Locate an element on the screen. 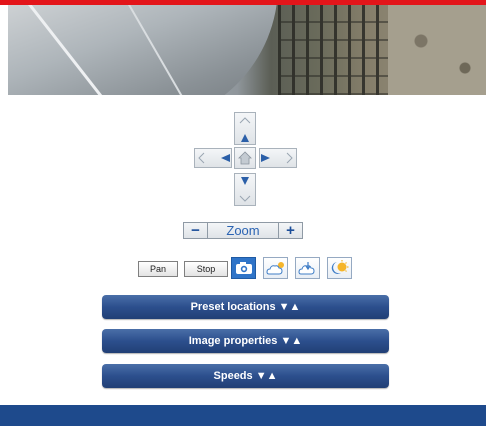 The image size is (486, 426). zoom-in-button: + is located at coordinates (290, 230).